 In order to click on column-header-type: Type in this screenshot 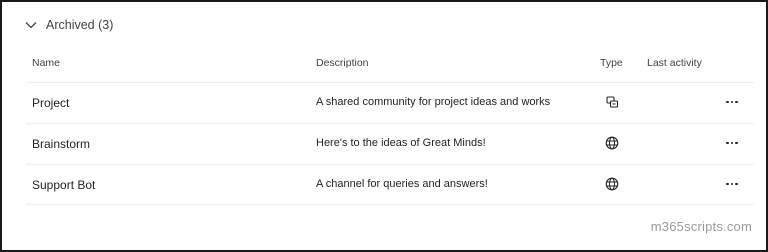, I will do `click(611, 63)`.